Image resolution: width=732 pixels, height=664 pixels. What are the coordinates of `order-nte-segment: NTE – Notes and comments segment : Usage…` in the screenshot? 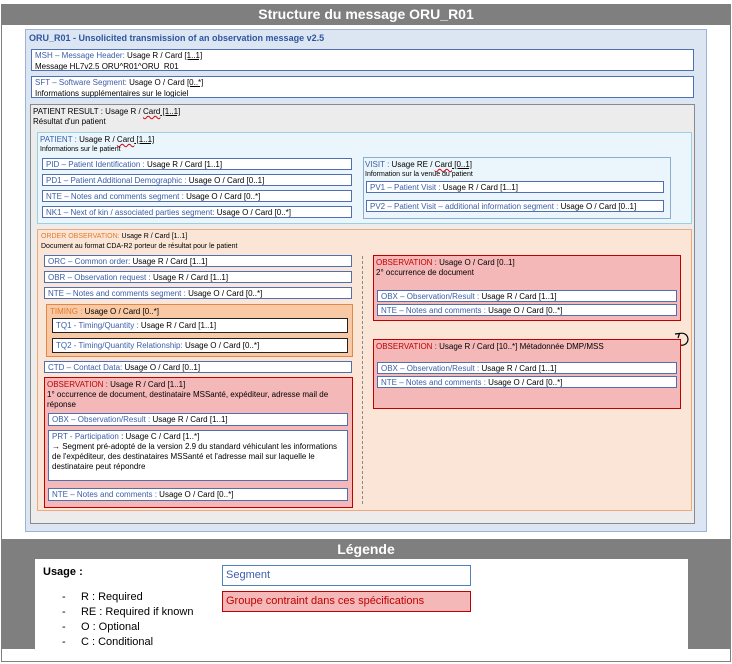 It's located at (198, 293).